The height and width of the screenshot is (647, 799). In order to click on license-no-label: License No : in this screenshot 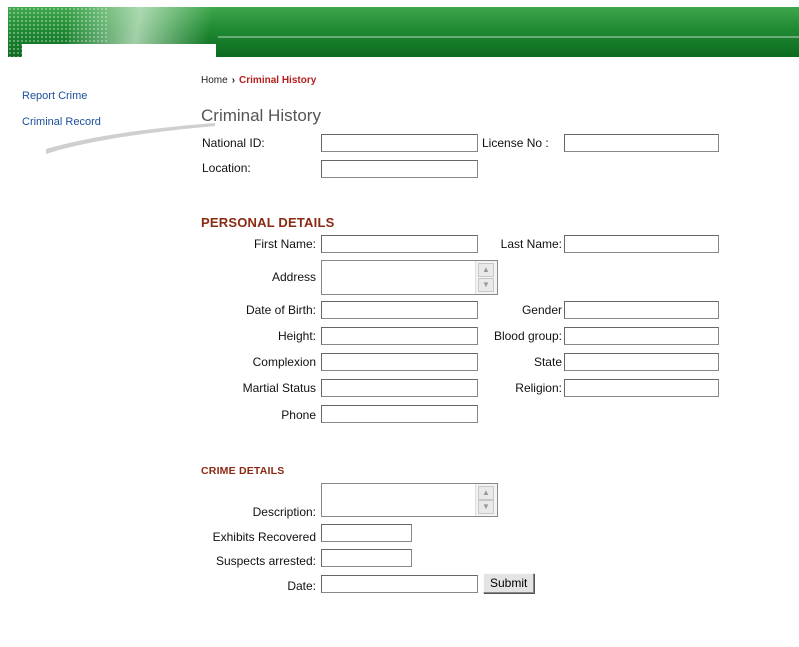, I will do `click(515, 143)`.